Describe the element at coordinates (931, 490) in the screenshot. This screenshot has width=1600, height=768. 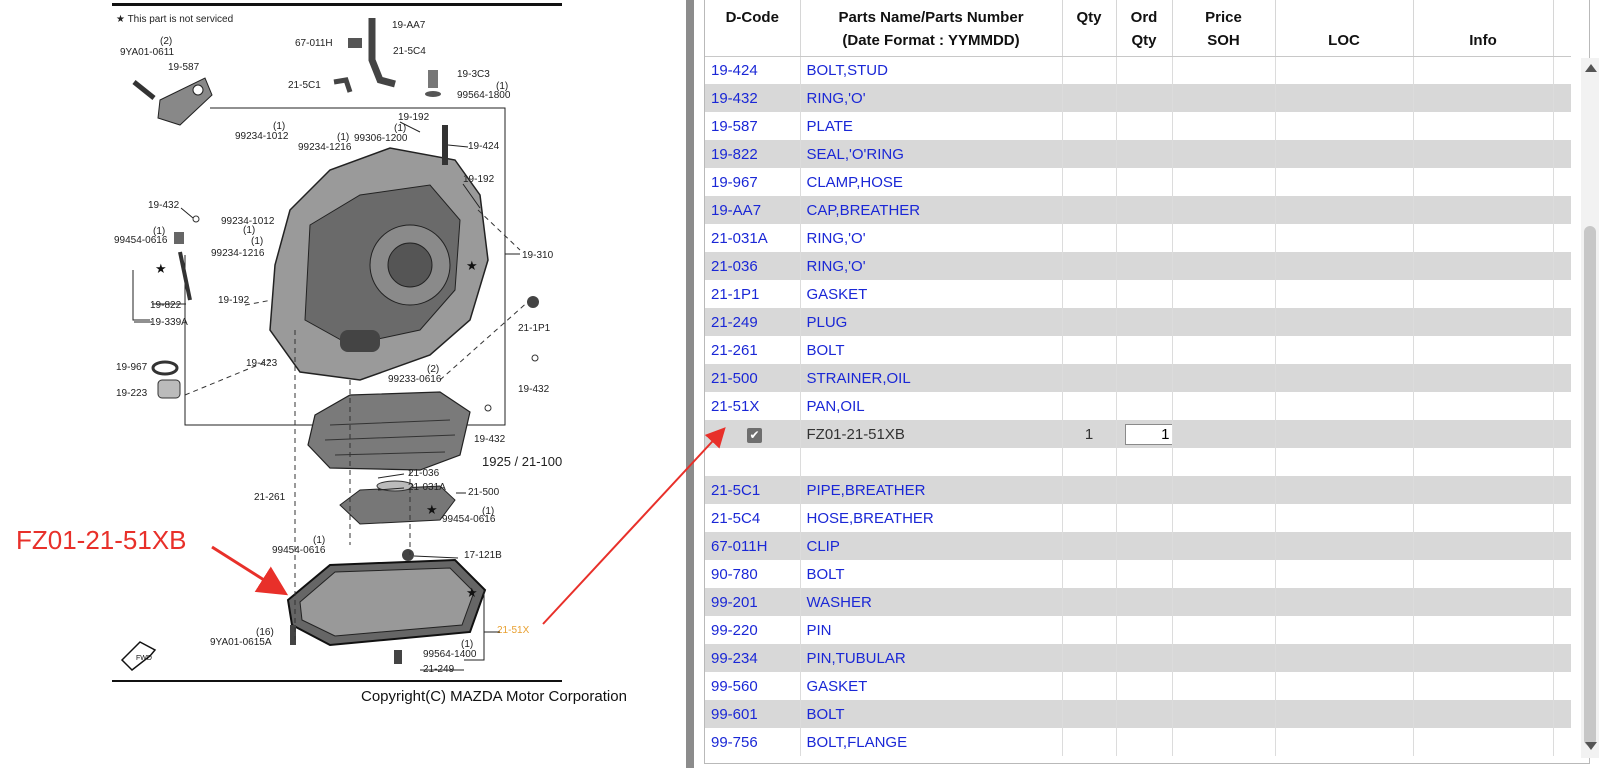
I see `part-name-link: PIPE,BREATHER` at that location.